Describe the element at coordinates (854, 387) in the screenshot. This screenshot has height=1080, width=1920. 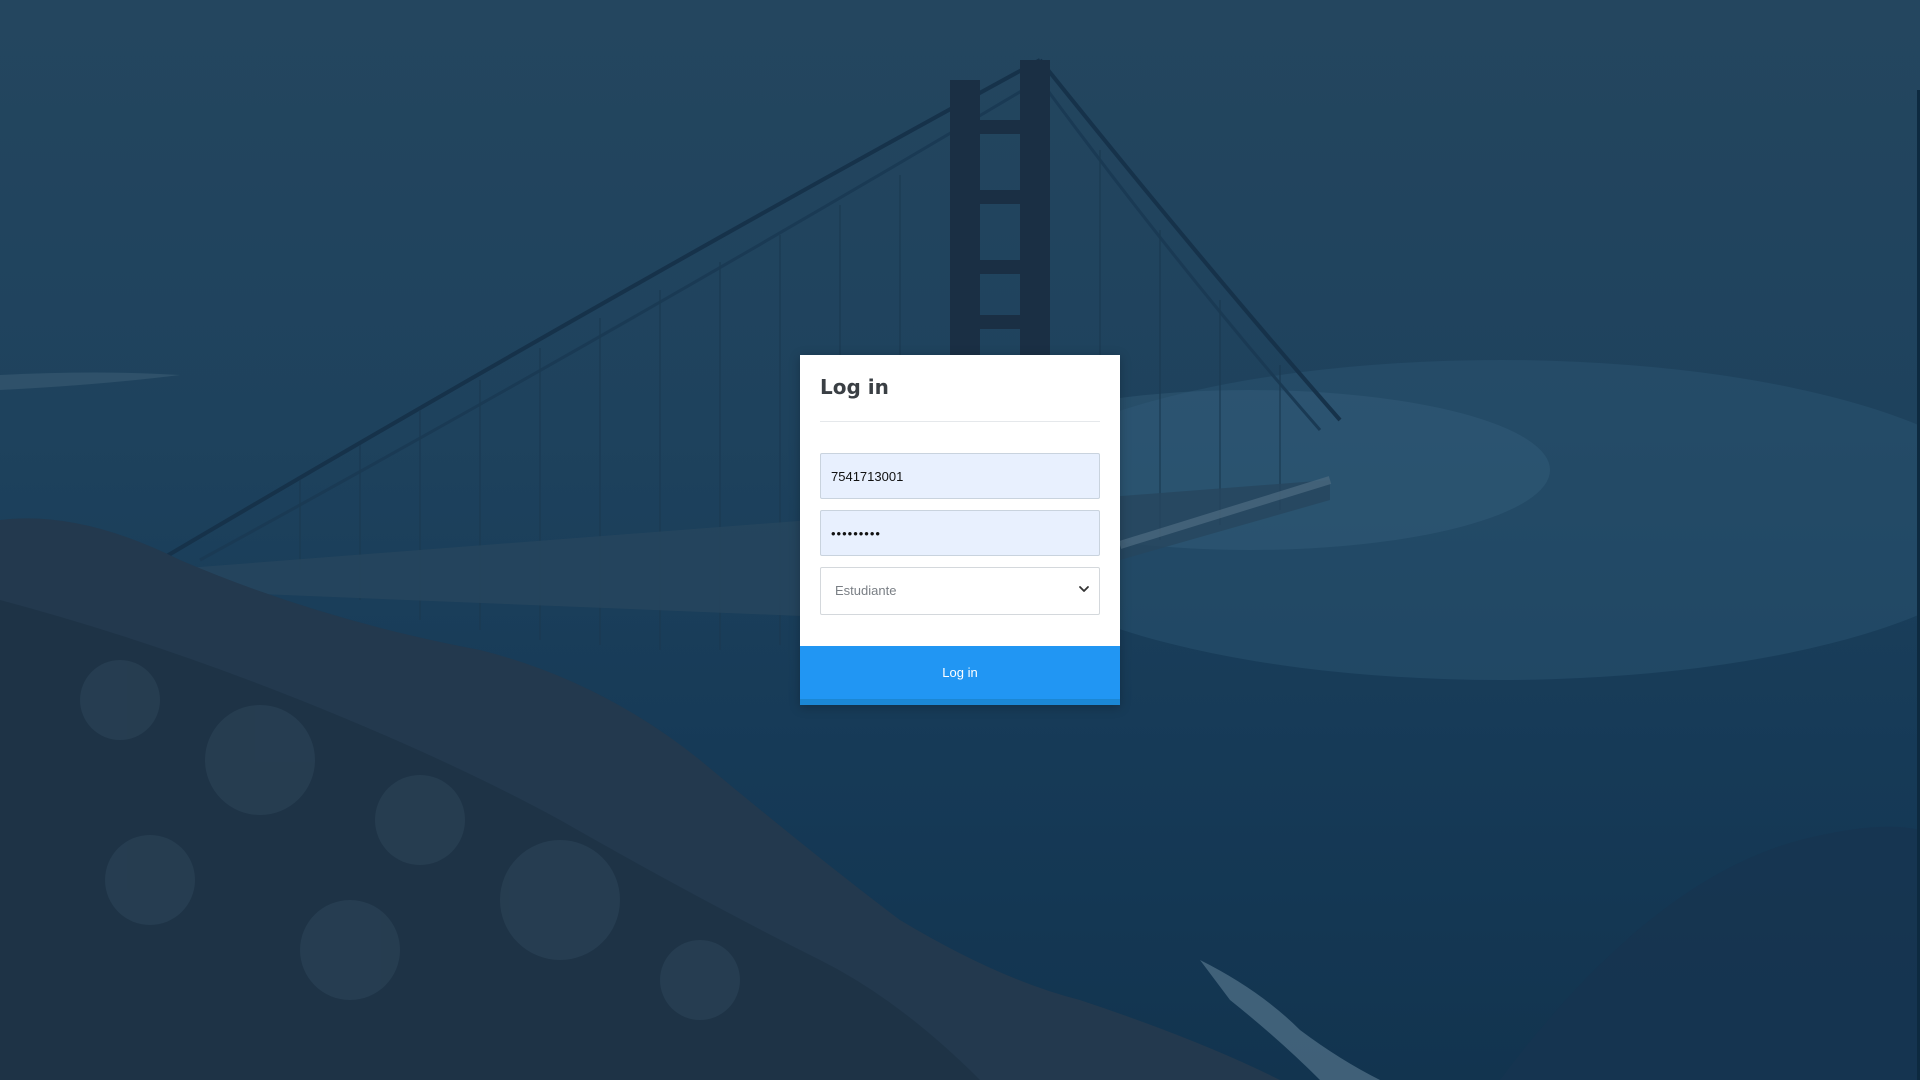
I see `login-title: Log in` at that location.